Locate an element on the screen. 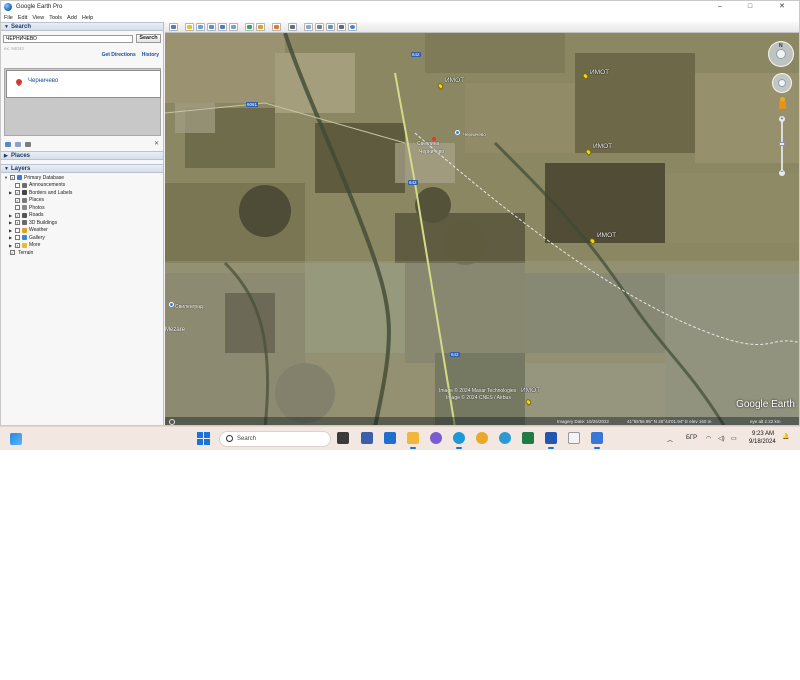  place-info-icon is located at coordinates (457, 132).